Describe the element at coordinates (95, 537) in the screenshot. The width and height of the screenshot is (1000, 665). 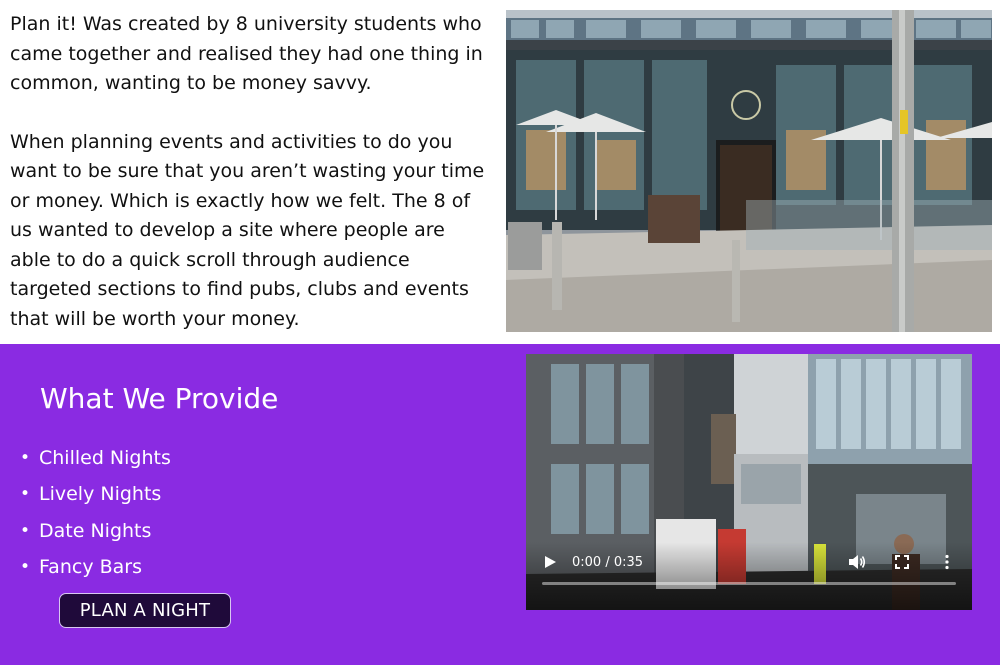
I see `list-item-date-nights: Date Nights` at that location.